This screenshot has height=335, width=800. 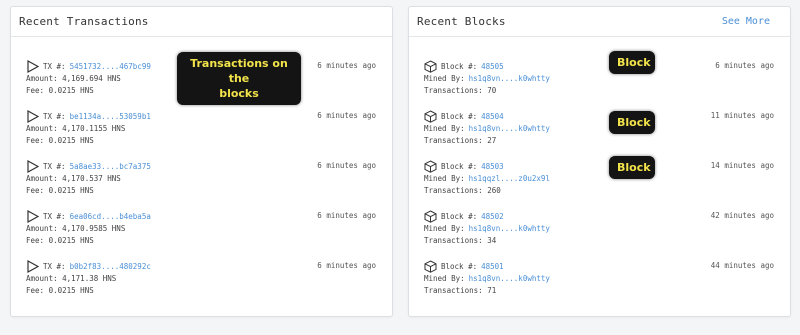 I want to click on block-tx-count: Transactions: 34, so click(x=460, y=240).